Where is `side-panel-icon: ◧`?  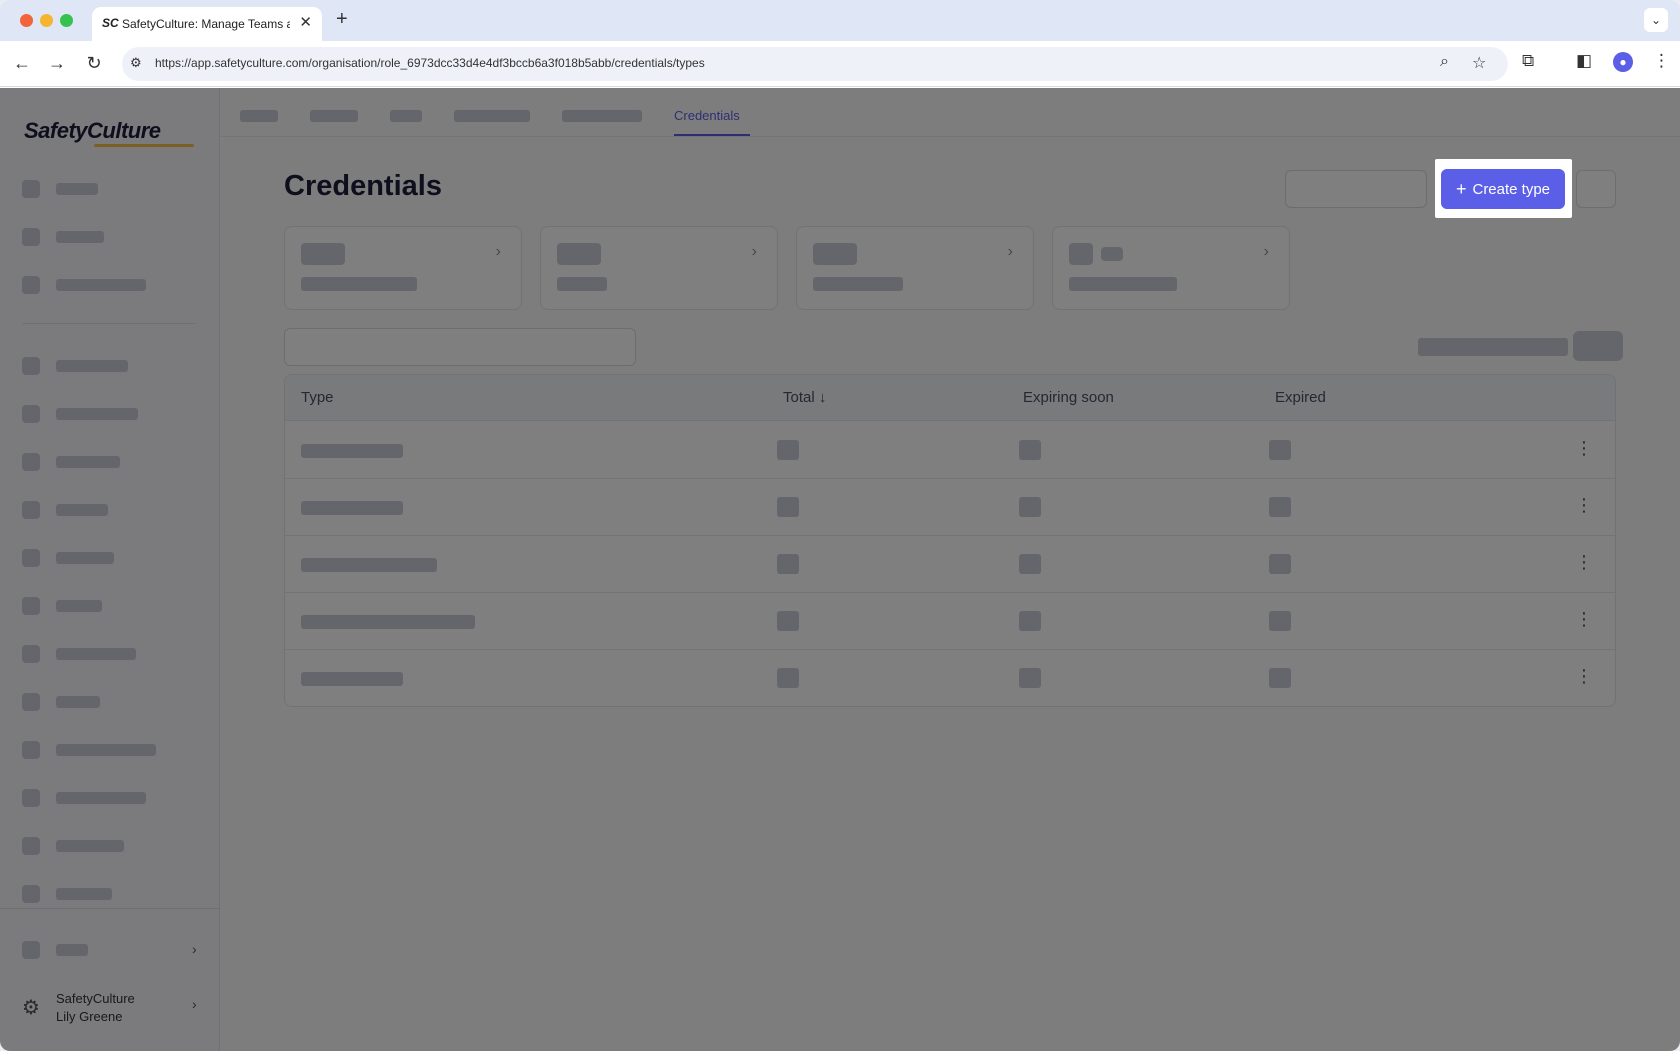 side-panel-icon: ◧ is located at coordinates (1584, 61).